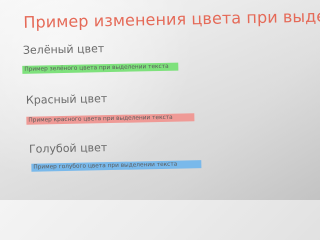  What do you see at coordinates (66, 99) in the screenshot?
I see `red-section-heading: Красный цвет` at bounding box center [66, 99].